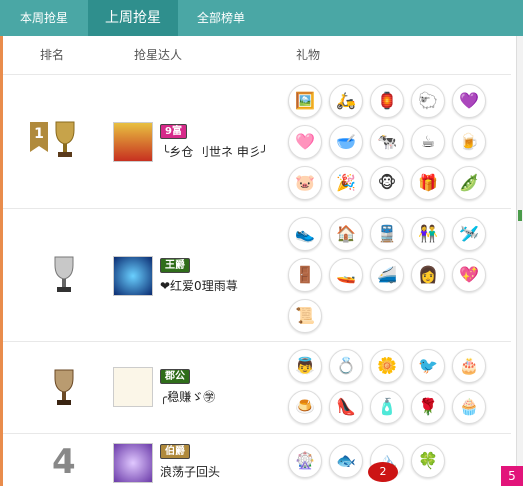 Image resolution: width=523 pixels, height=486 pixels. What do you see at coordinates (305, 183) in the screenshot?
I see `gift-icon: 🐷` at bounding box center [305, 183].